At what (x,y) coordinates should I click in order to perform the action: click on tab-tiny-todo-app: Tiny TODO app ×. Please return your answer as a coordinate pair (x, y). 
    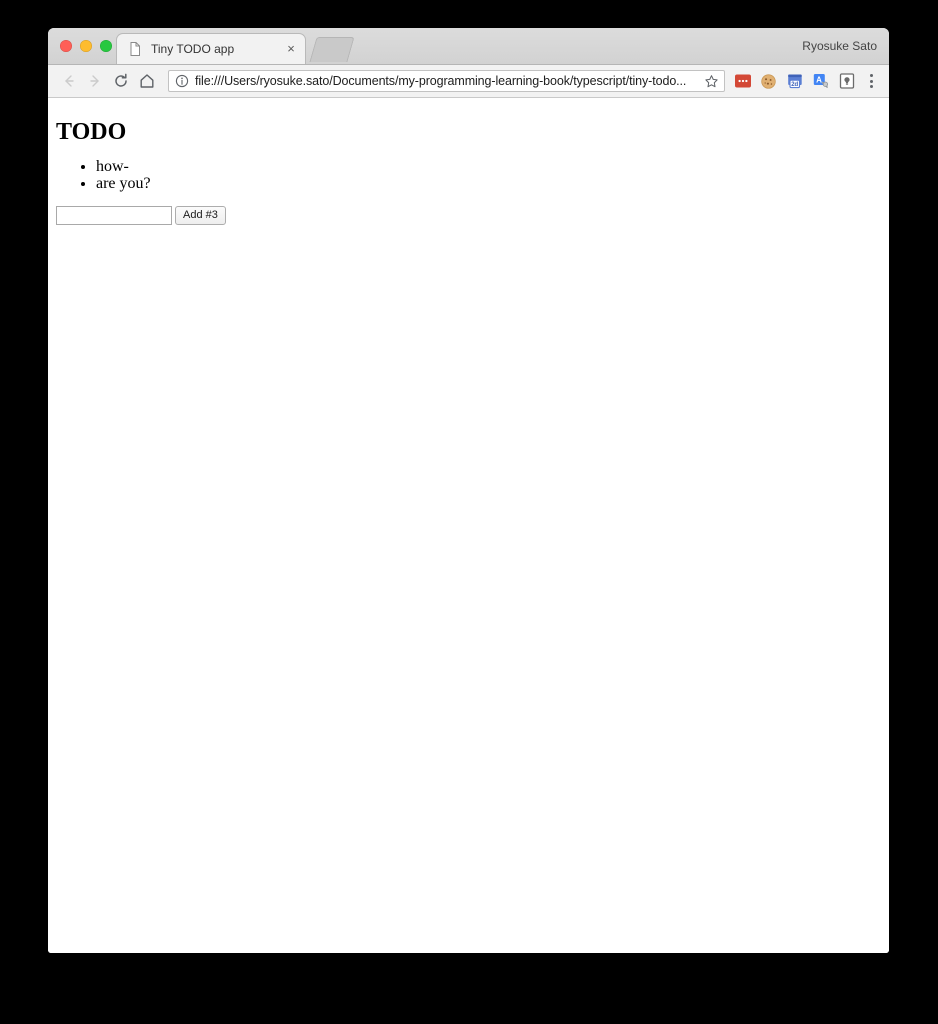
    Looking at the image, I should click on (211, 48).